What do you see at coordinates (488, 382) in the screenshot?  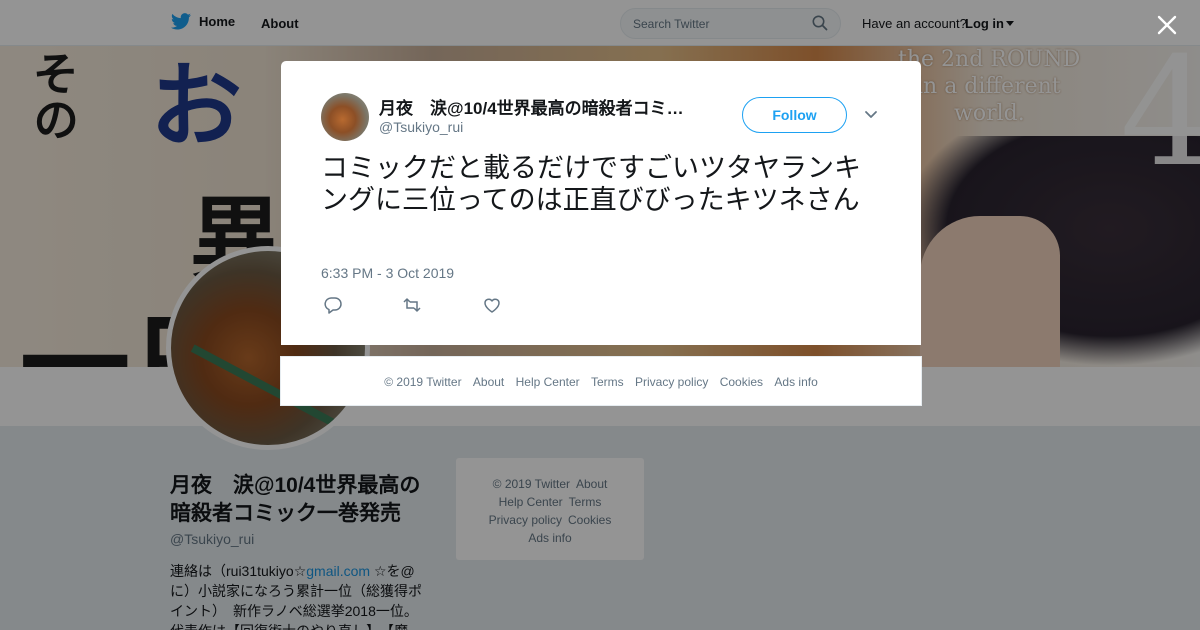 I see `footer-link-about: About` at bounding box center [488, 382].